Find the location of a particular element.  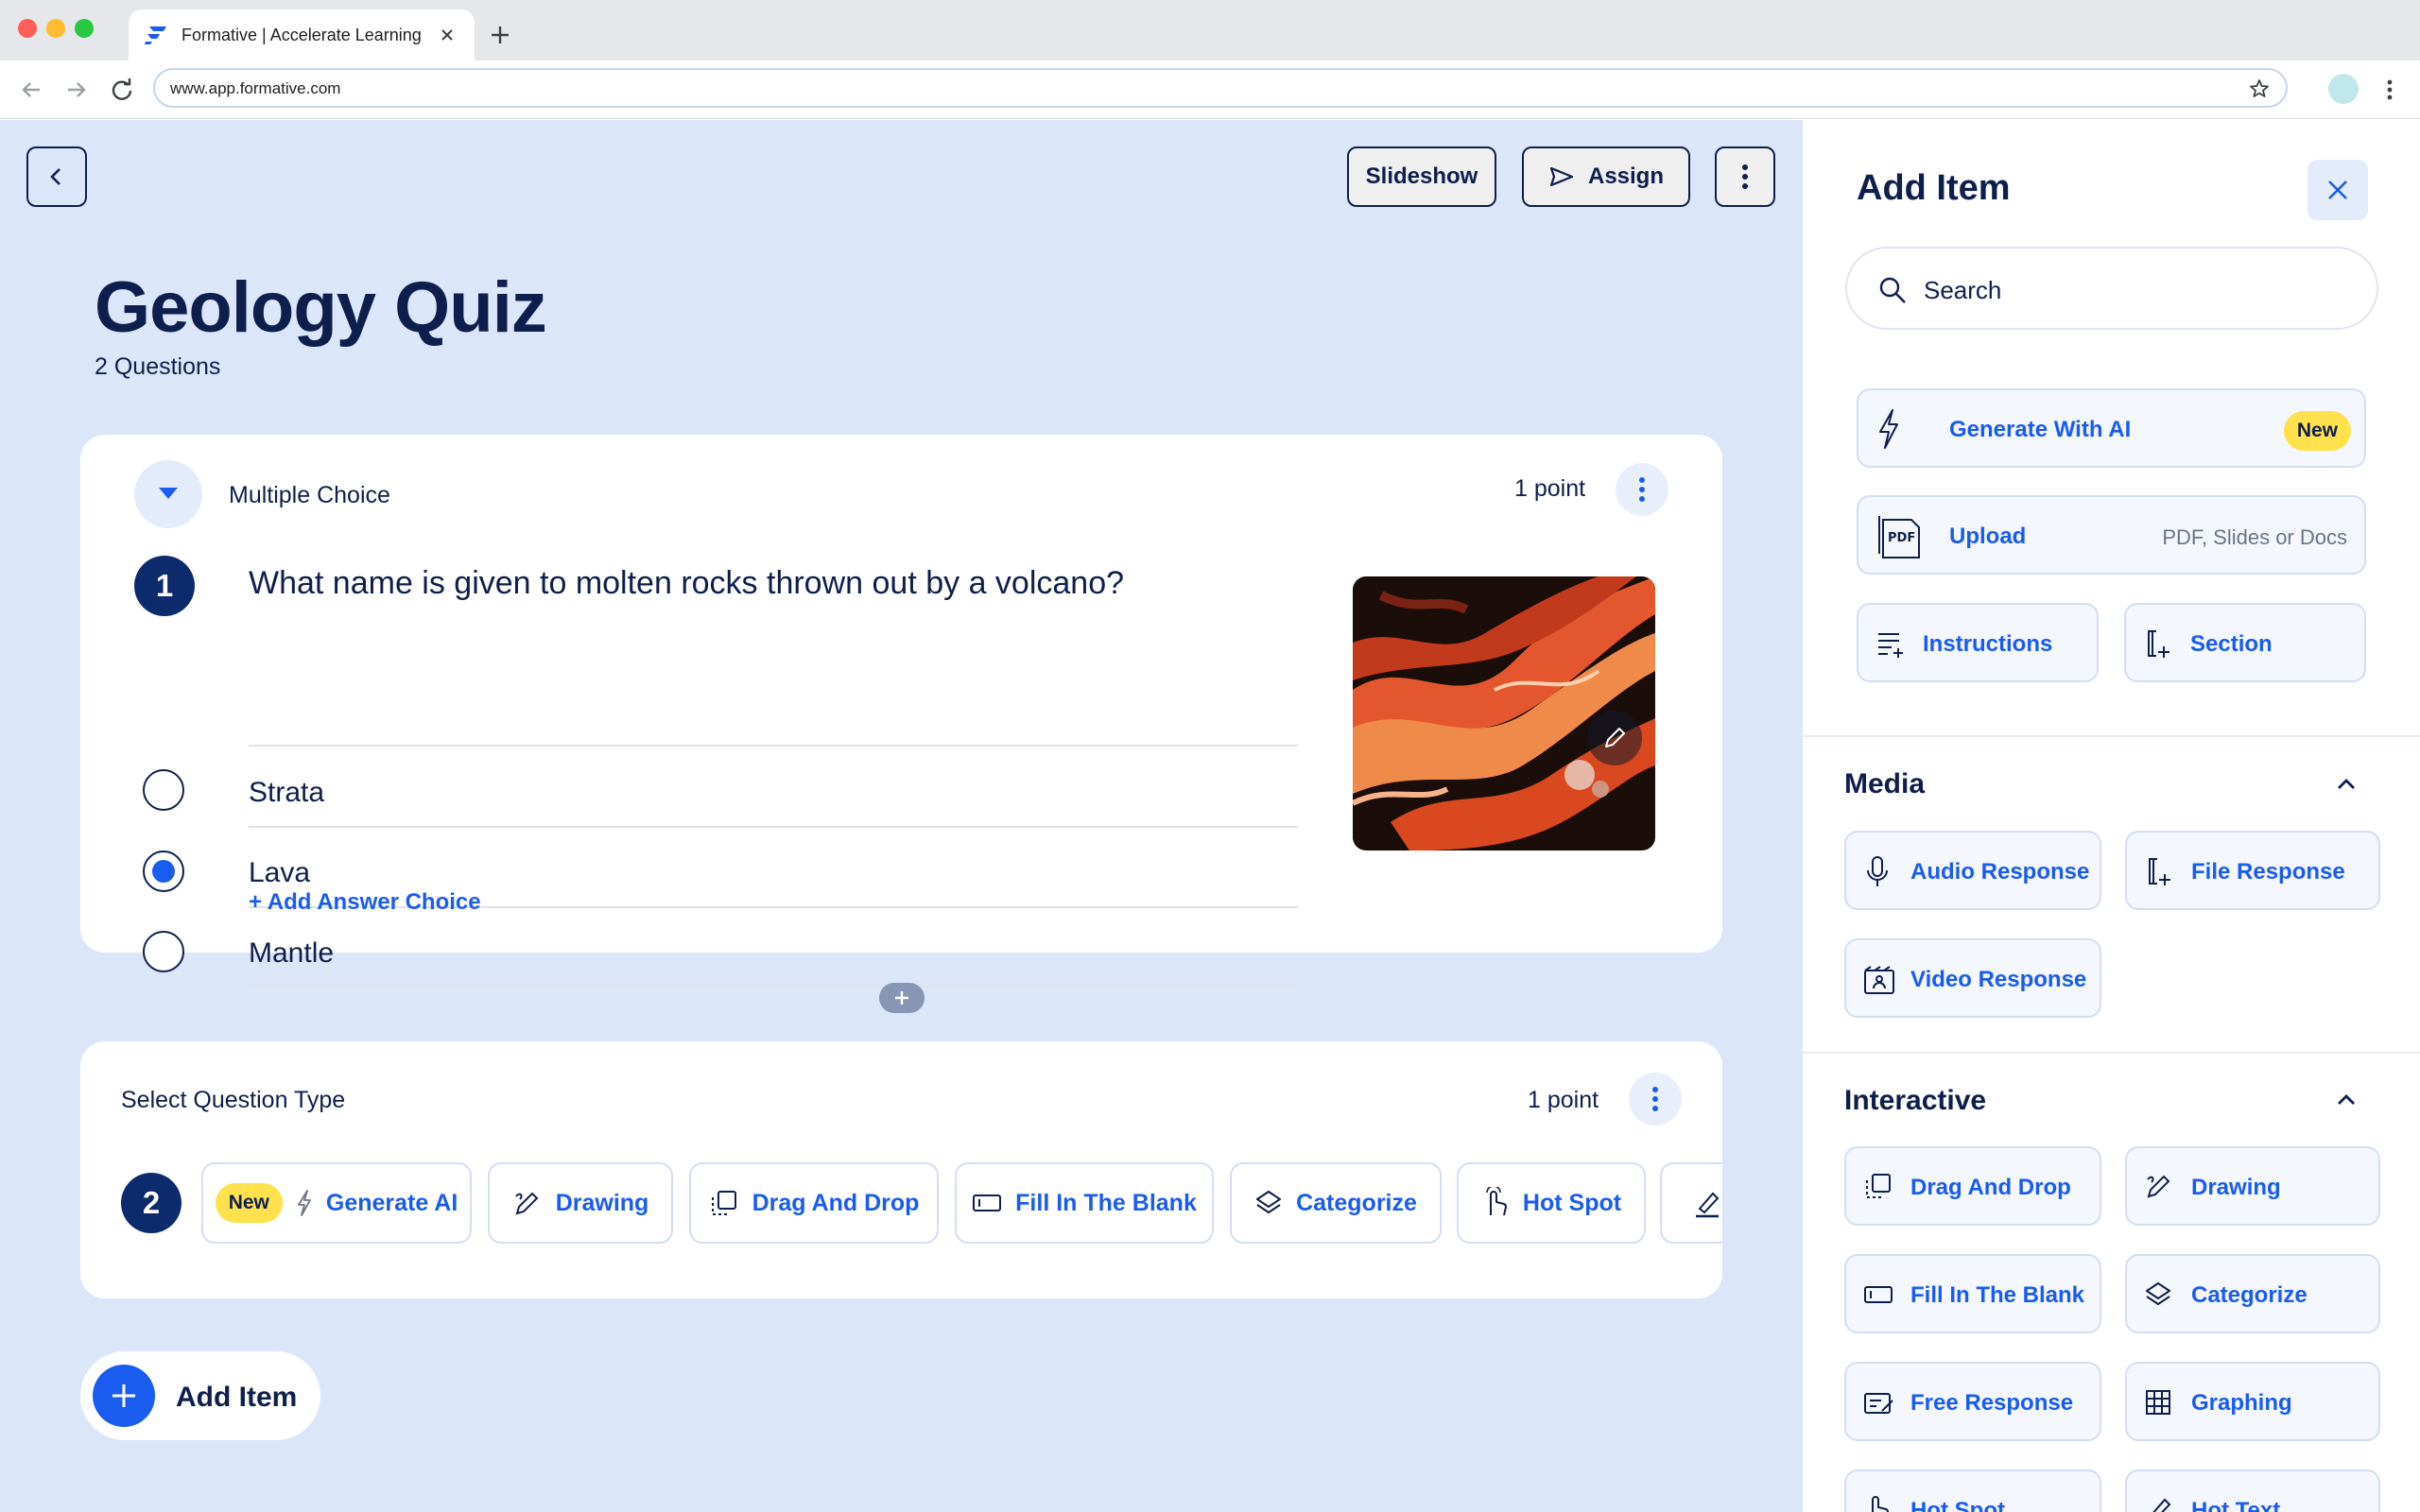

interactive-hot-text-button: Hot Text is located at coordinates (2252, 1490).